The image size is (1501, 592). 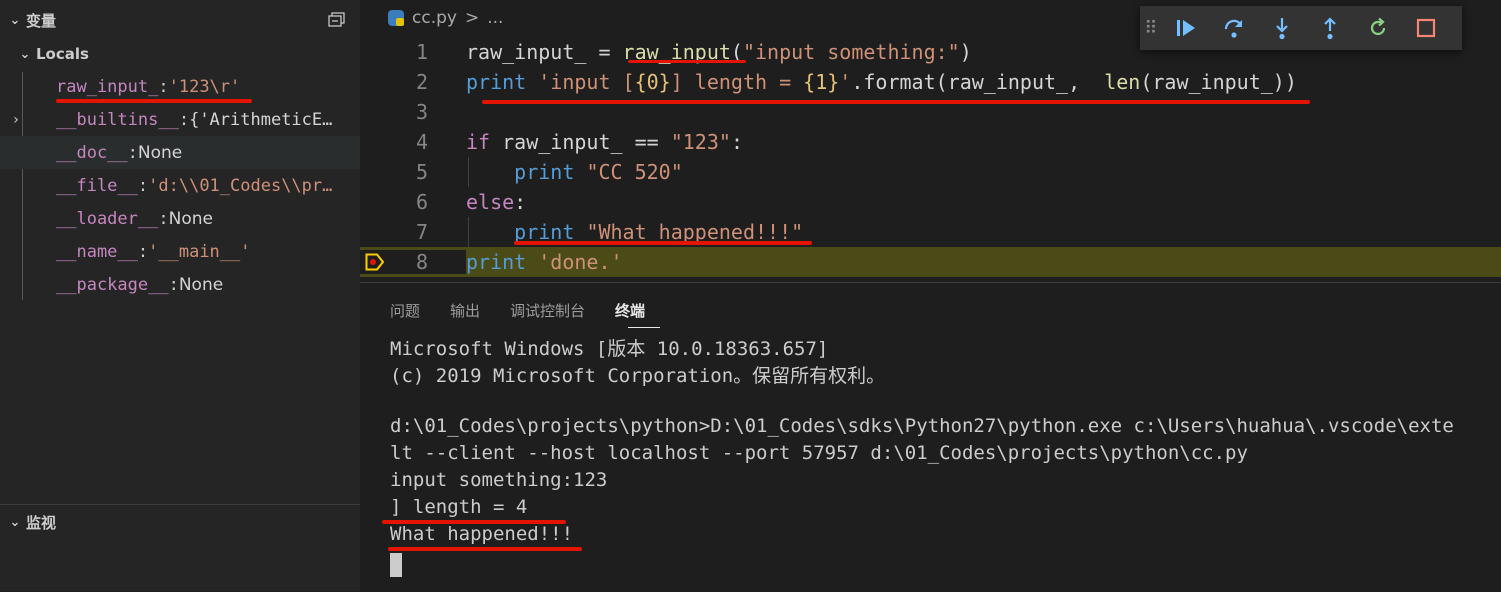 What do you see at coordinates (580, 262) in the screenshot?
I see `code-token: 'done.'` at bounding box center [580, 262].